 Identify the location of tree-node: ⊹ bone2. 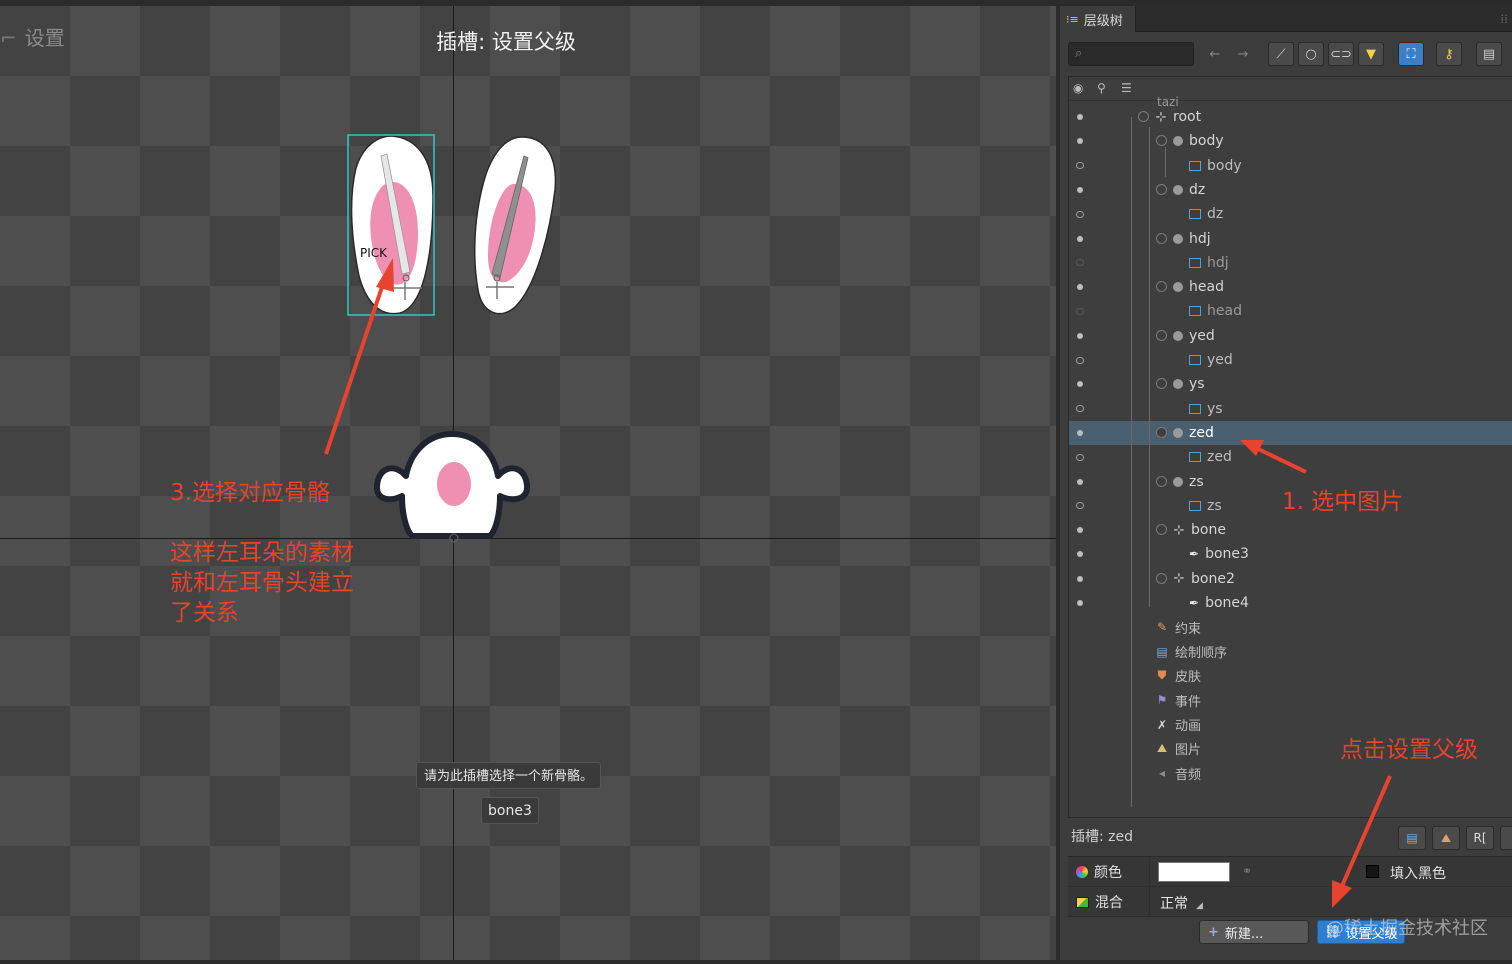
(1204, 579).